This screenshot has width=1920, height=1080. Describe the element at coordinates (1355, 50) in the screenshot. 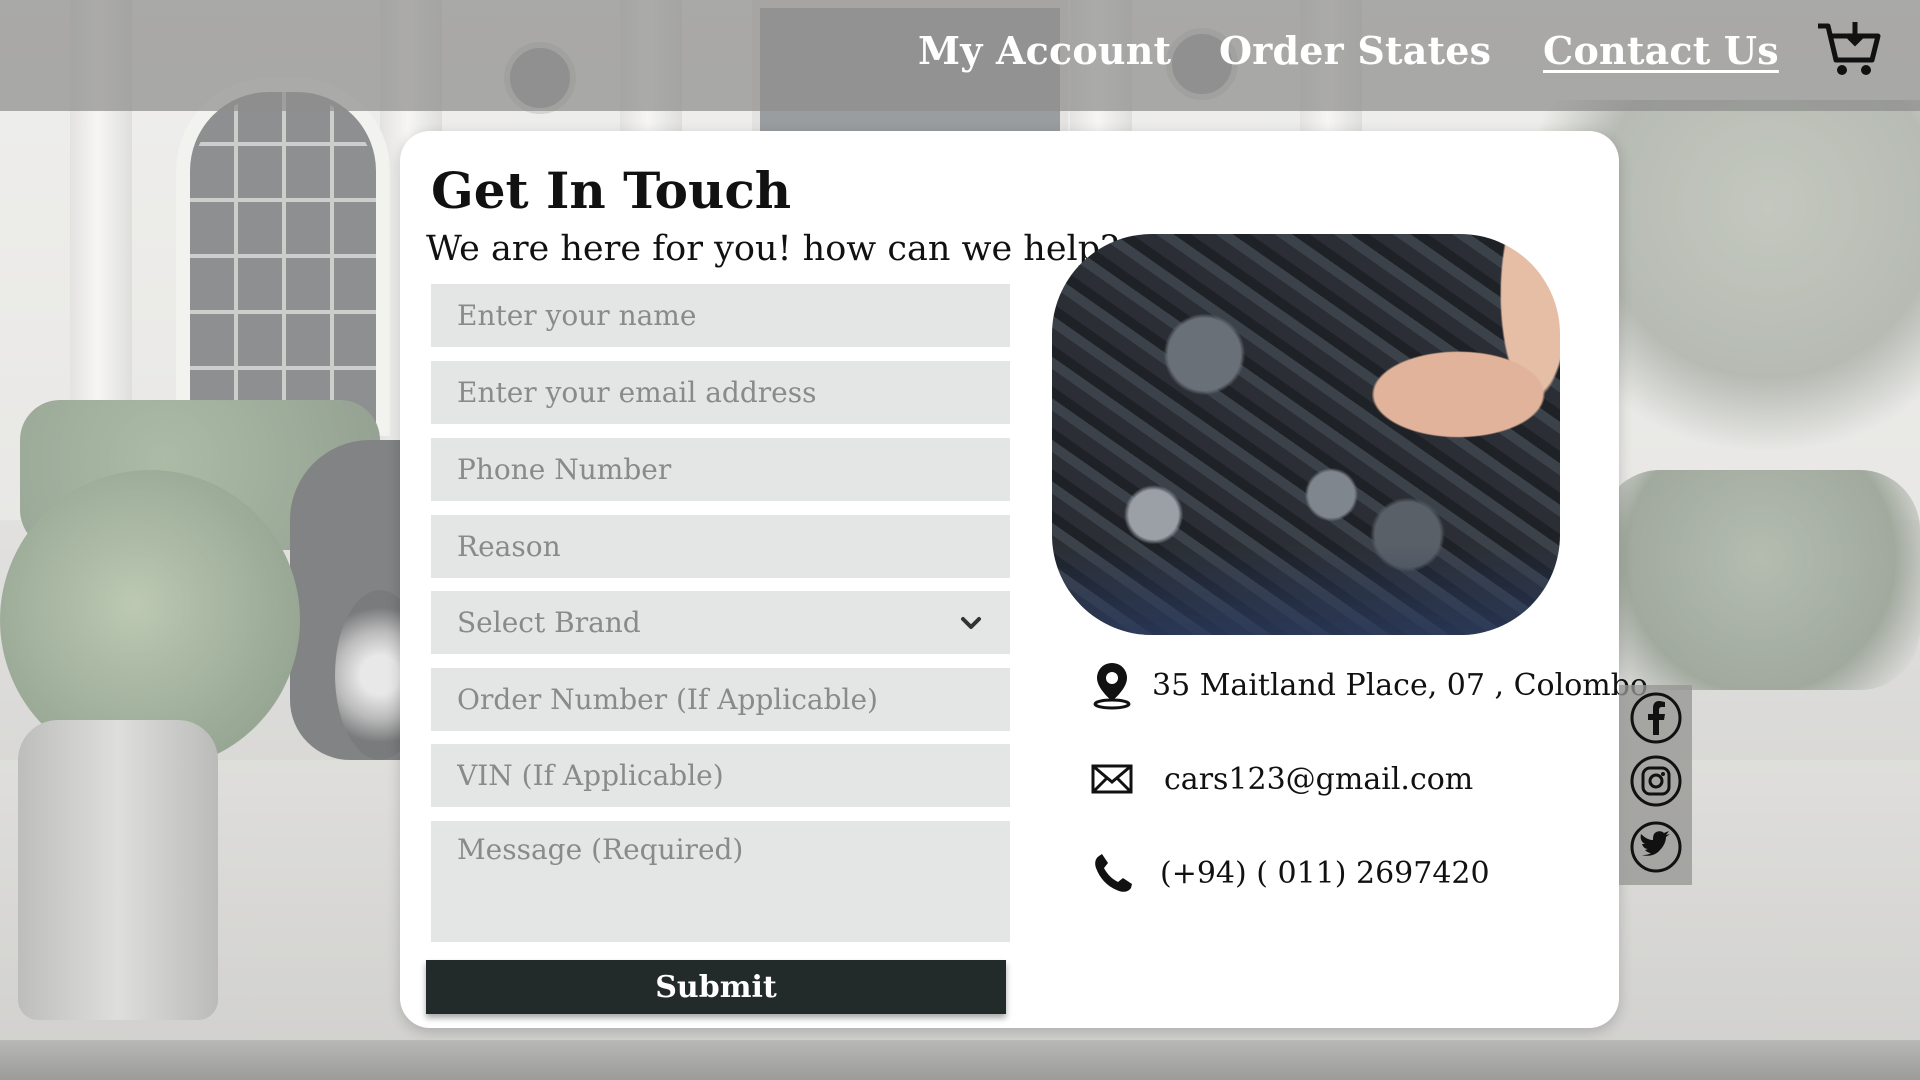

I see `nav-order-states: Order States` at that location.